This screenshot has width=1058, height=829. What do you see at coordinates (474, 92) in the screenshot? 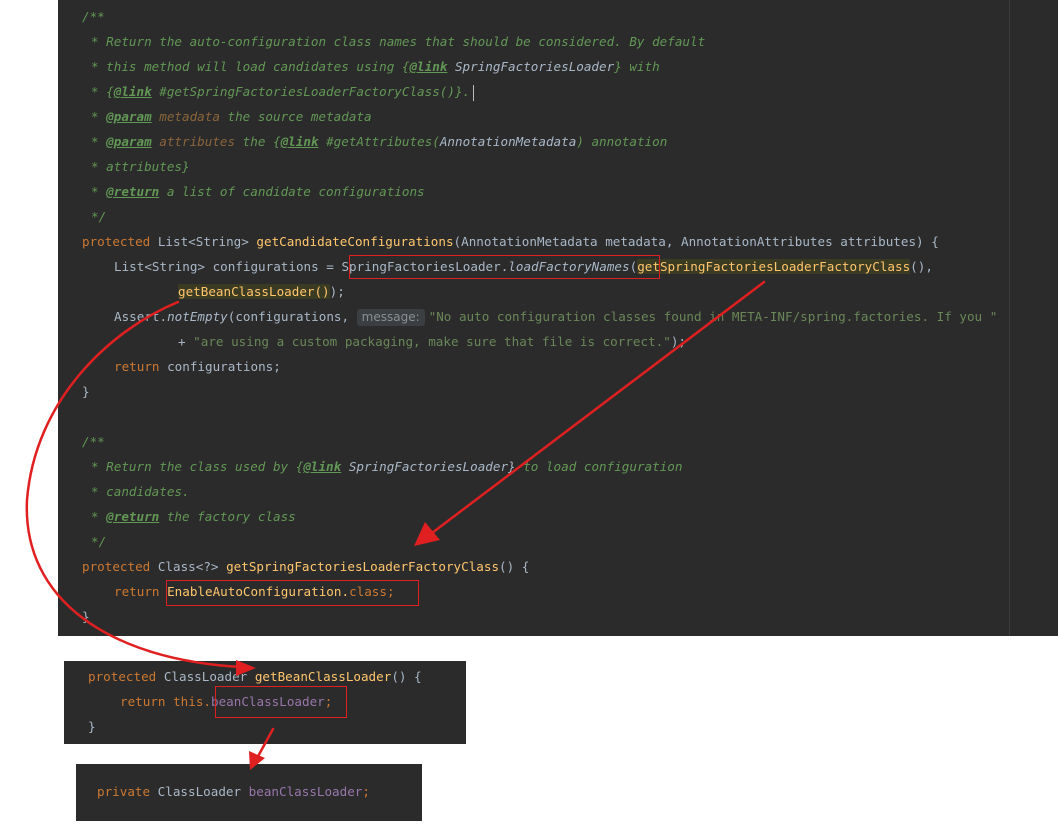
I see `text-cursor` at bounding box center [474, 92].